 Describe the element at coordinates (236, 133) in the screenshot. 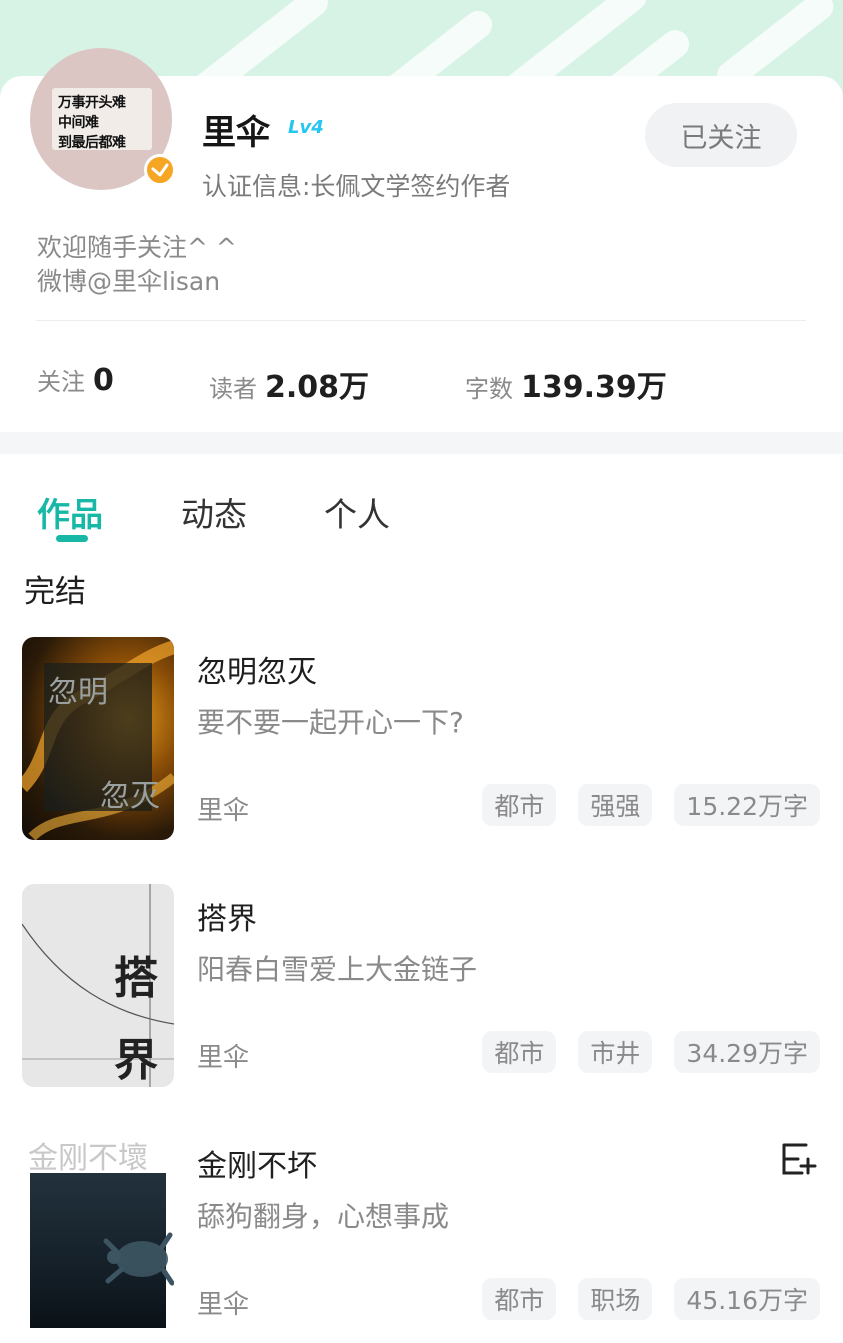

I see `author-name: 里伞` at that location.